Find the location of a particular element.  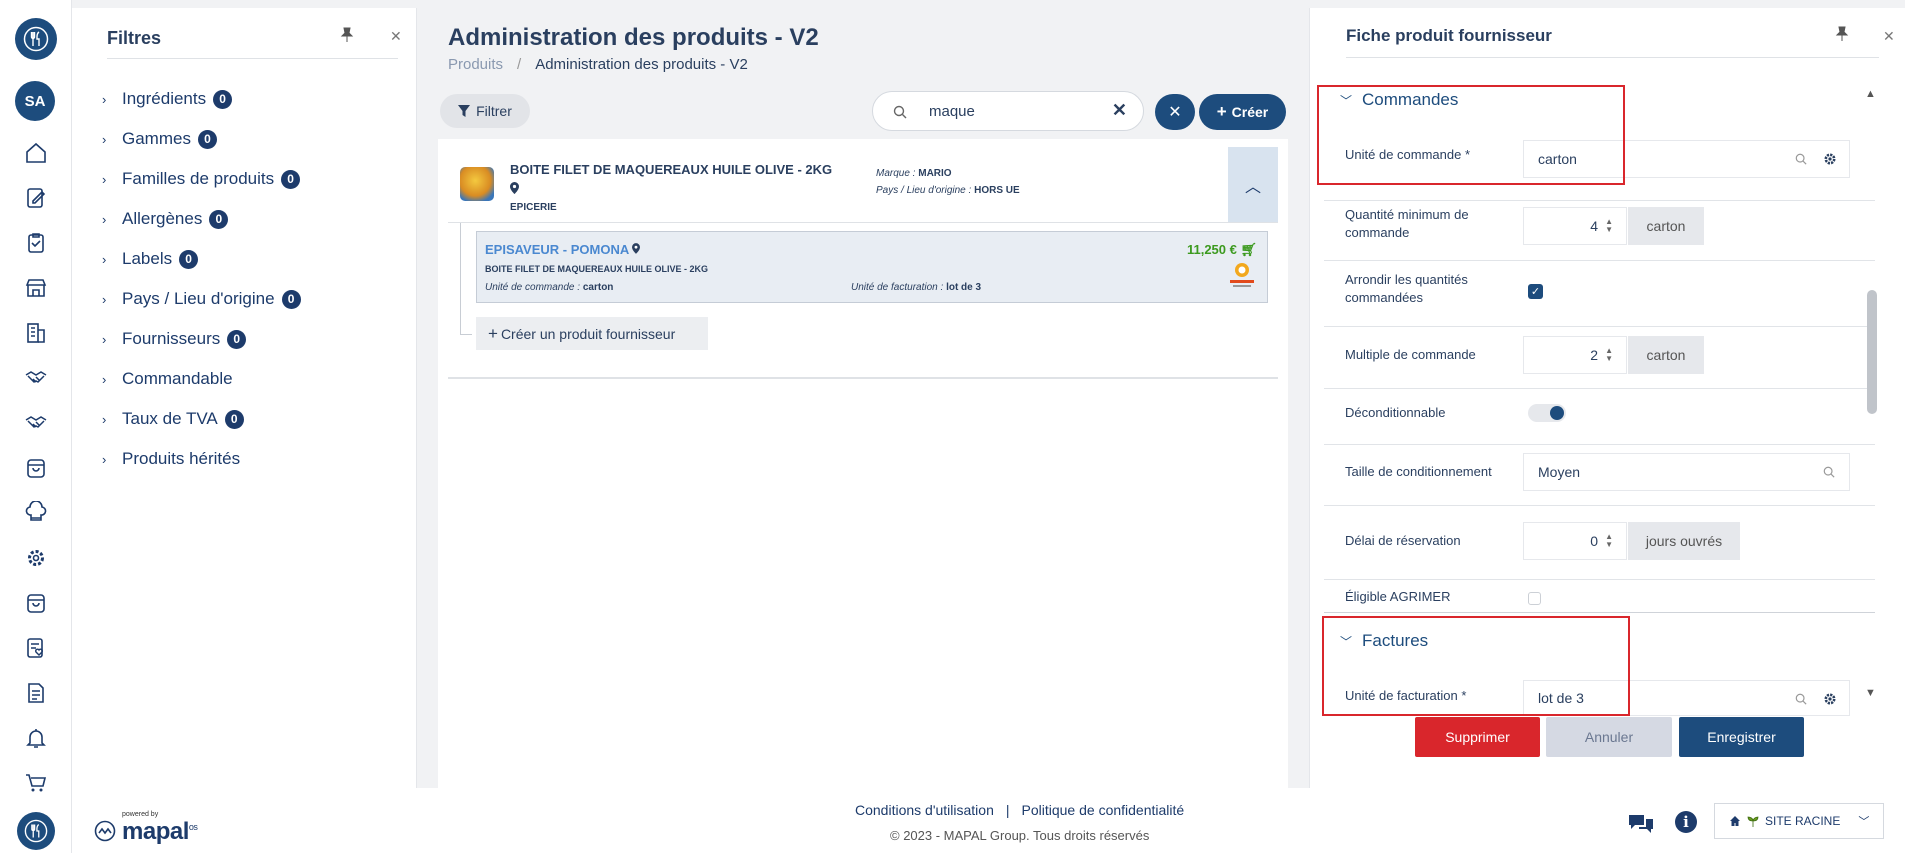

pack-size-field: Moyen is located at coordinates (1686, 472).